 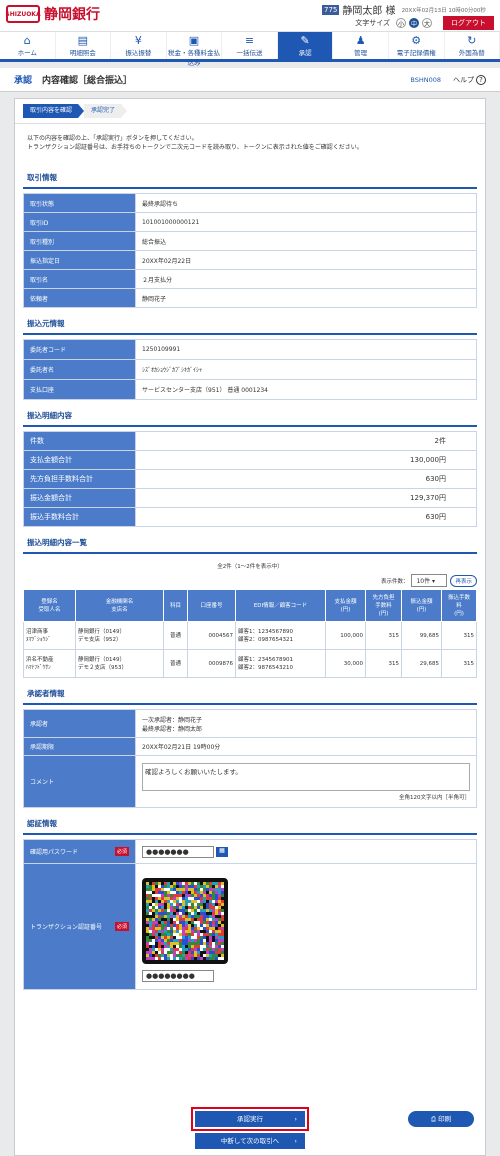 I want to click on comment-textarea: 確認よろしくお願いいたします。, so click(x=306, y=777).